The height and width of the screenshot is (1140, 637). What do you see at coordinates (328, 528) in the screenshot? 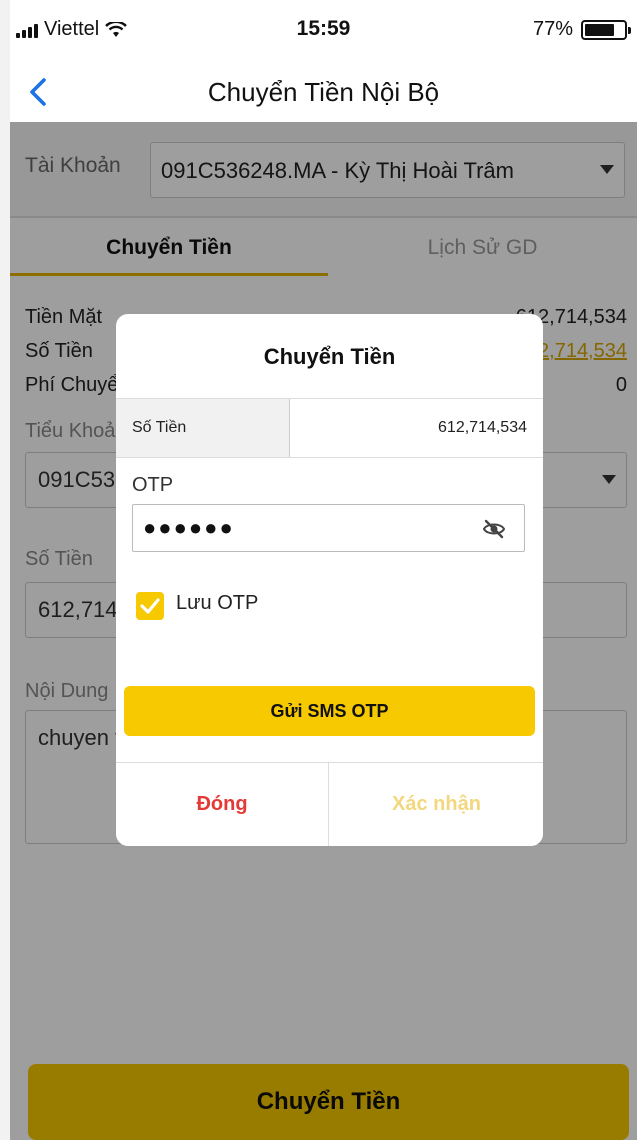
I see `otp-input: ●●●●●●` at bounding box center [328, 528].